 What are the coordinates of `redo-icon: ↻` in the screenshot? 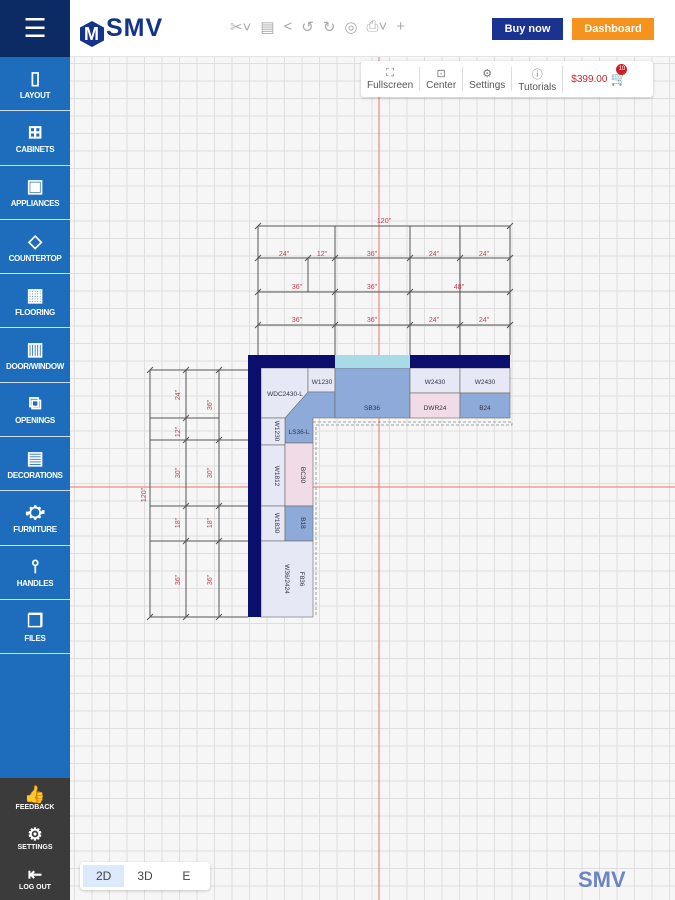 It's located at (329, 27).